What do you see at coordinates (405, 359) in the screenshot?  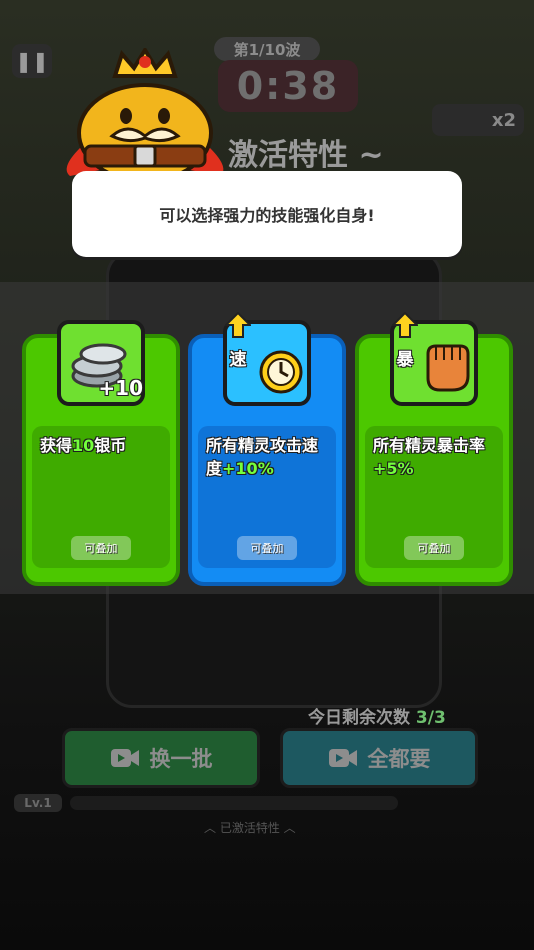 I see `crit-tag: 暴` at bounding box center [405, 359].